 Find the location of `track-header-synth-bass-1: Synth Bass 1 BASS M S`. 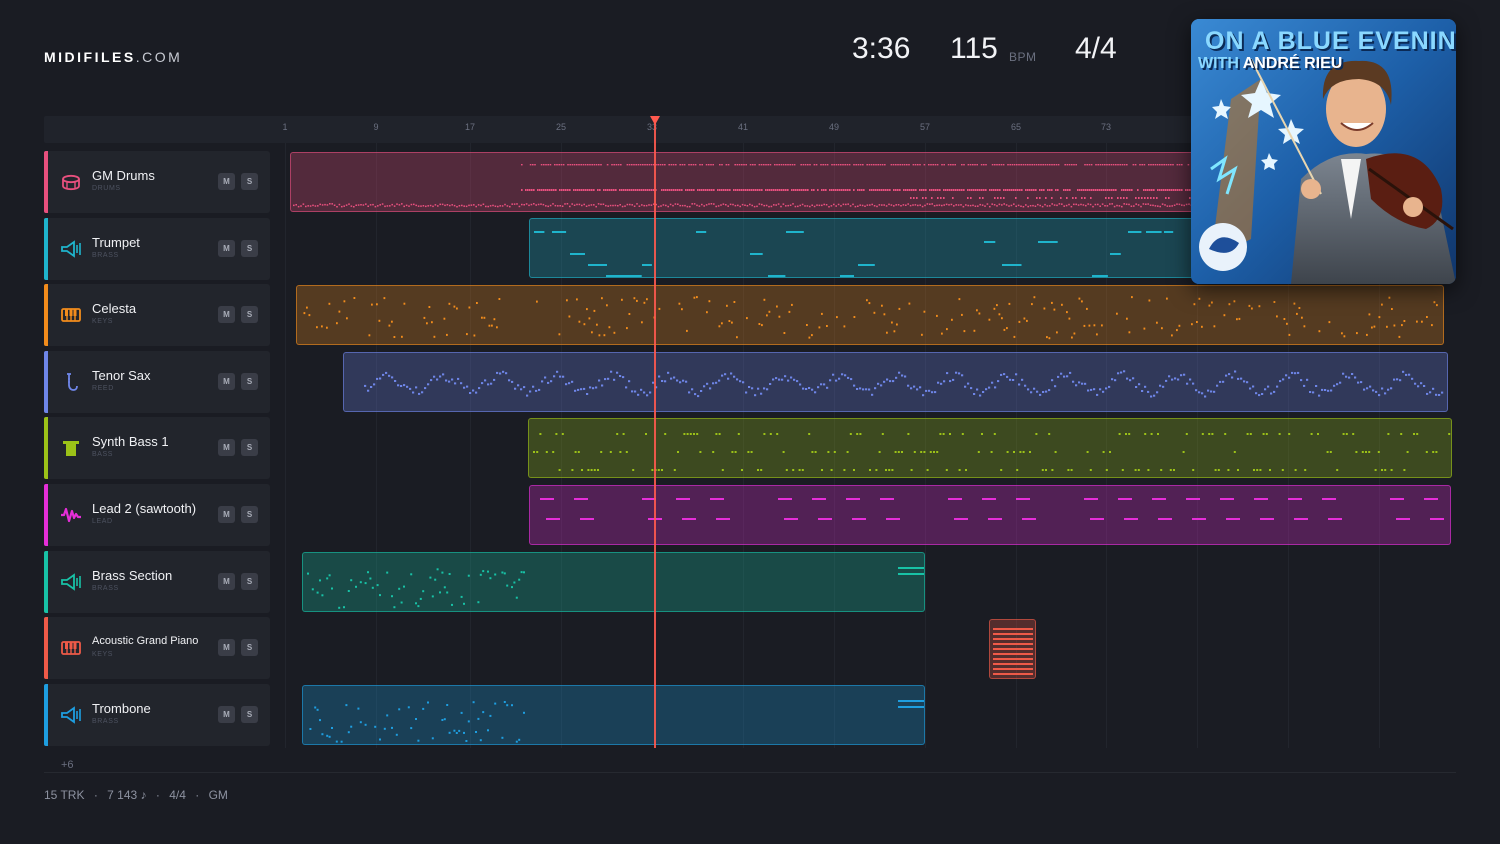

track-header-synth-bass-1: Synth Bass 1 BASS M S is located at coordinates (157, 448).